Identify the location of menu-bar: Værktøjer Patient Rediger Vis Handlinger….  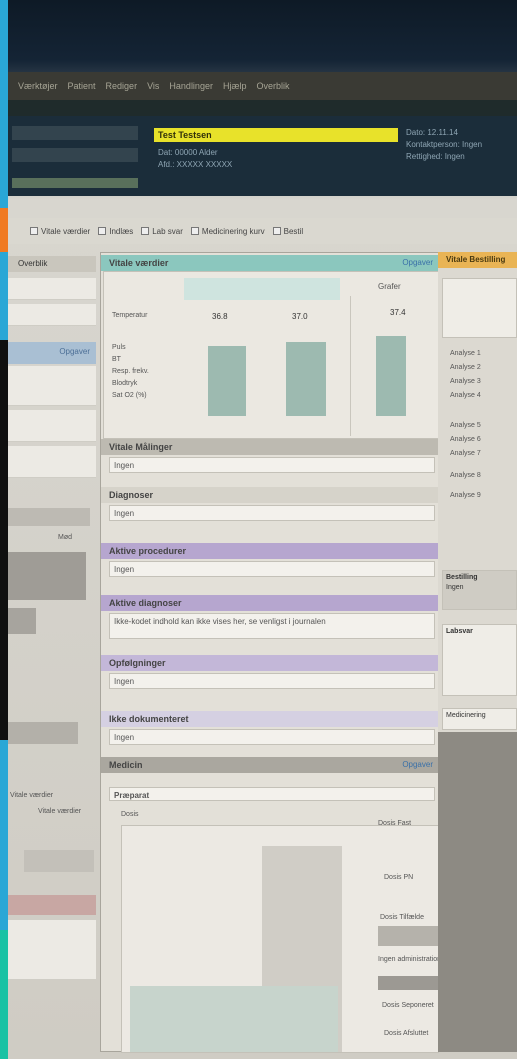
(262, 86).